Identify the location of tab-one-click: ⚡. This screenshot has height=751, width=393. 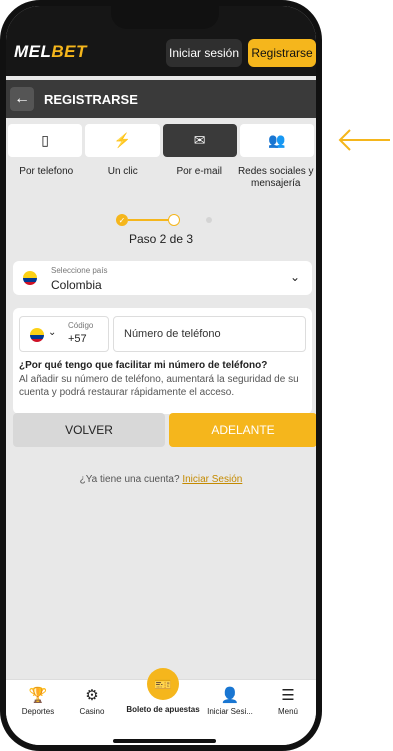
(122, 140).